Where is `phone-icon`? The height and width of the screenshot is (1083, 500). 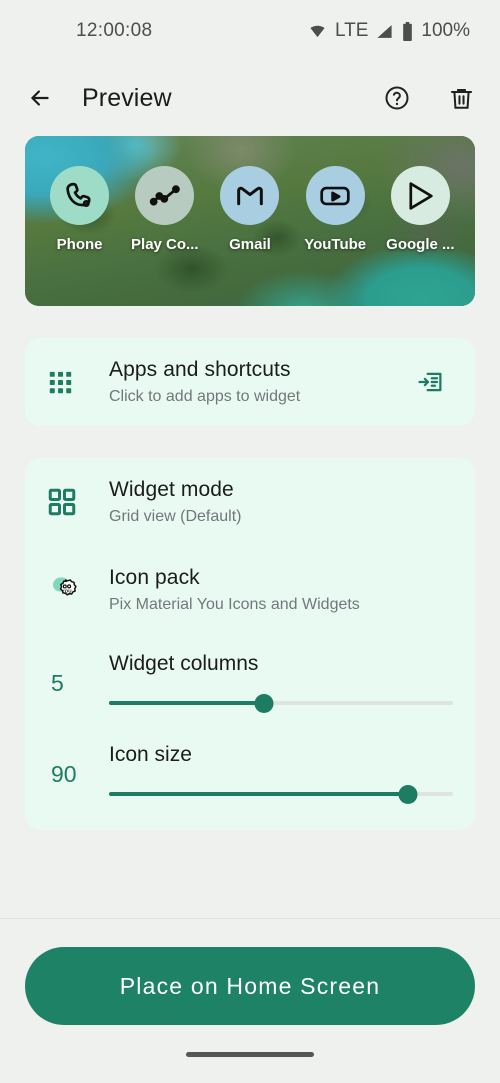 phone-icon is located at coordinates (80, 195).